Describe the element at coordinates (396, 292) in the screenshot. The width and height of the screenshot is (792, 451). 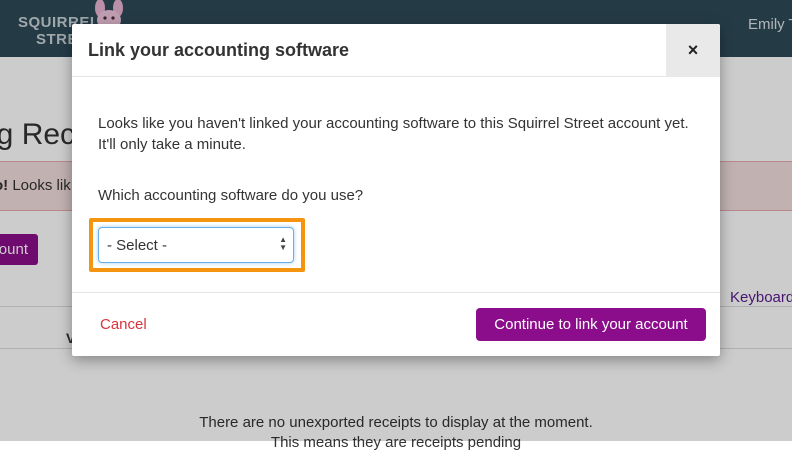
I see `modal-footer-divider` at that location.